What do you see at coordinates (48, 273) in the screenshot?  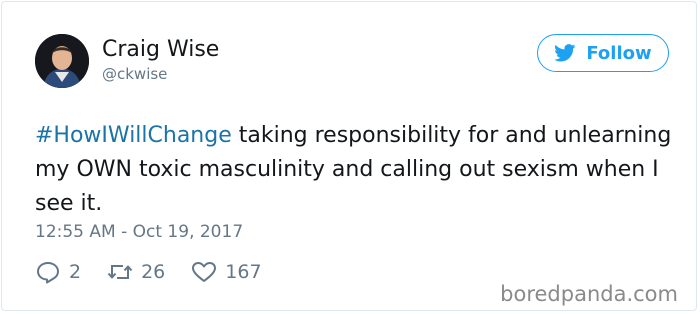 I see `reply-icon` at bounding box center [48, 273].